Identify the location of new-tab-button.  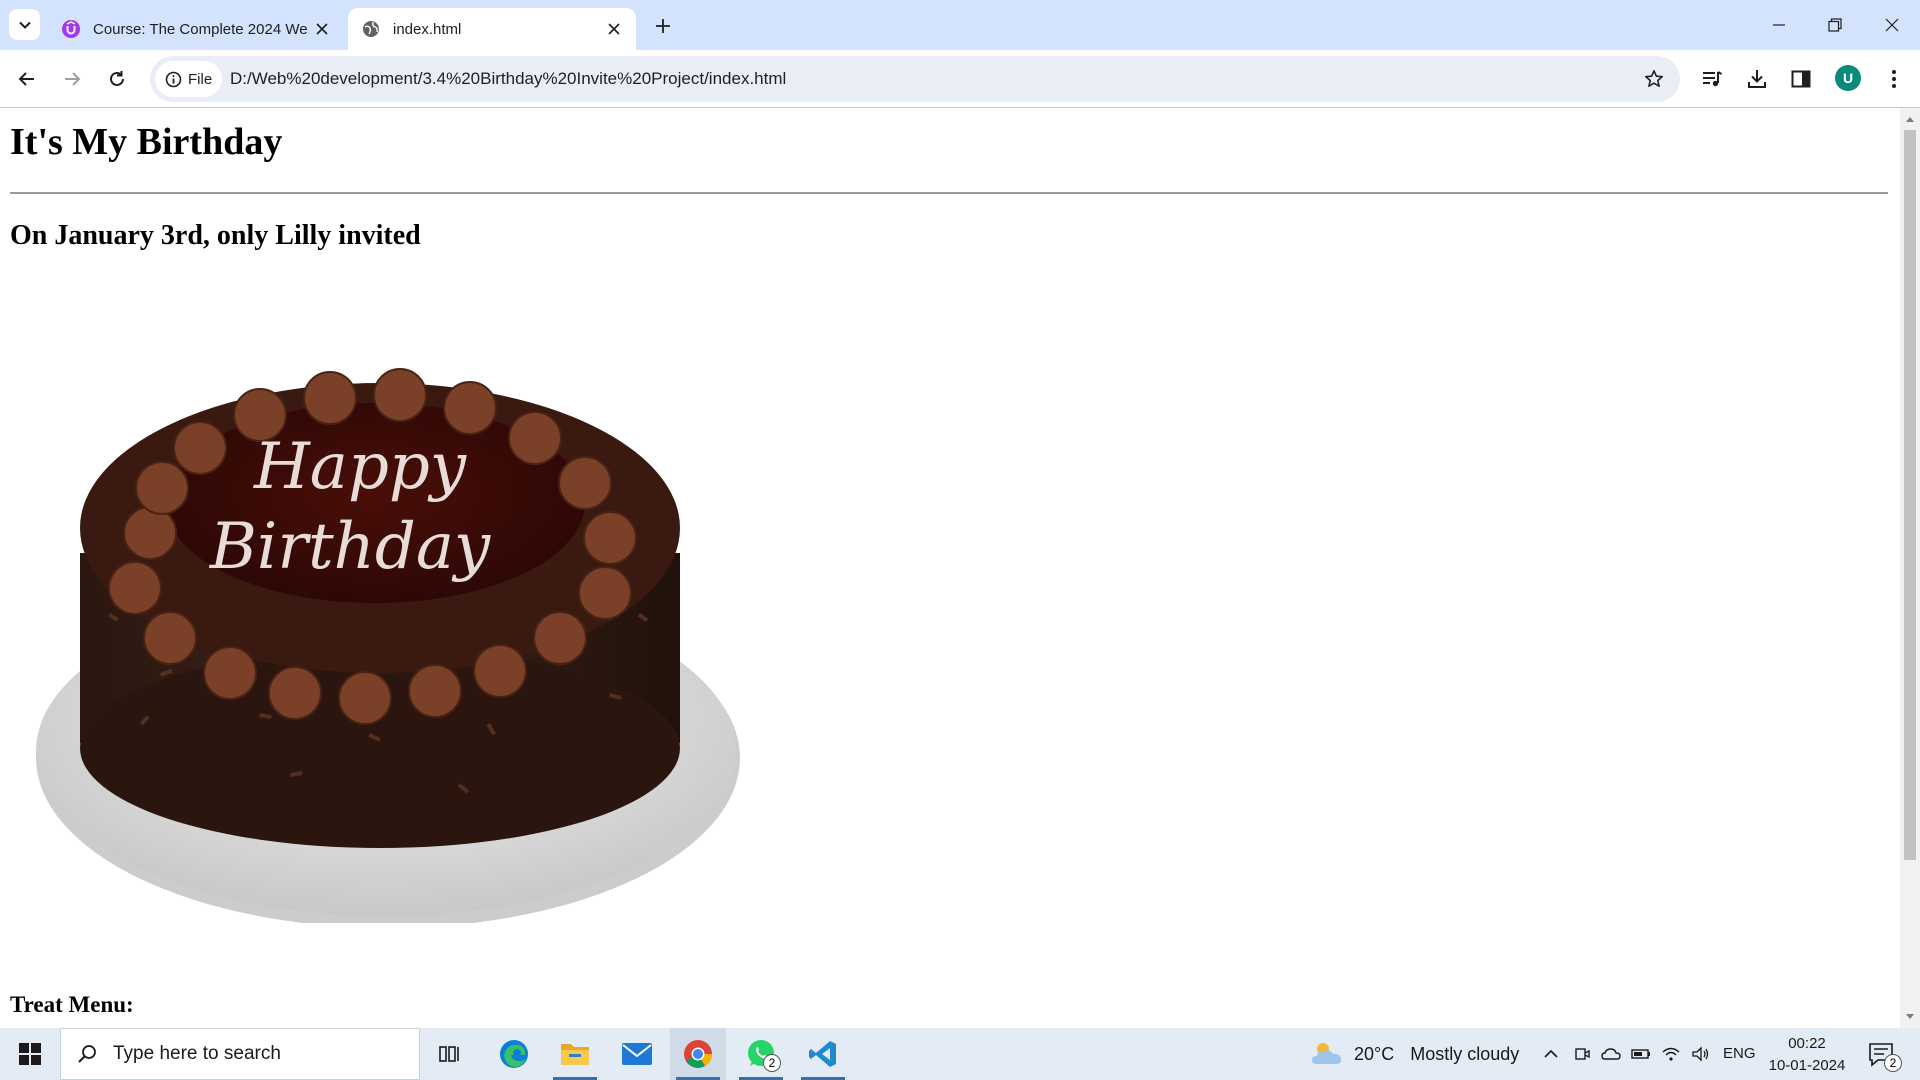
(663, 26).